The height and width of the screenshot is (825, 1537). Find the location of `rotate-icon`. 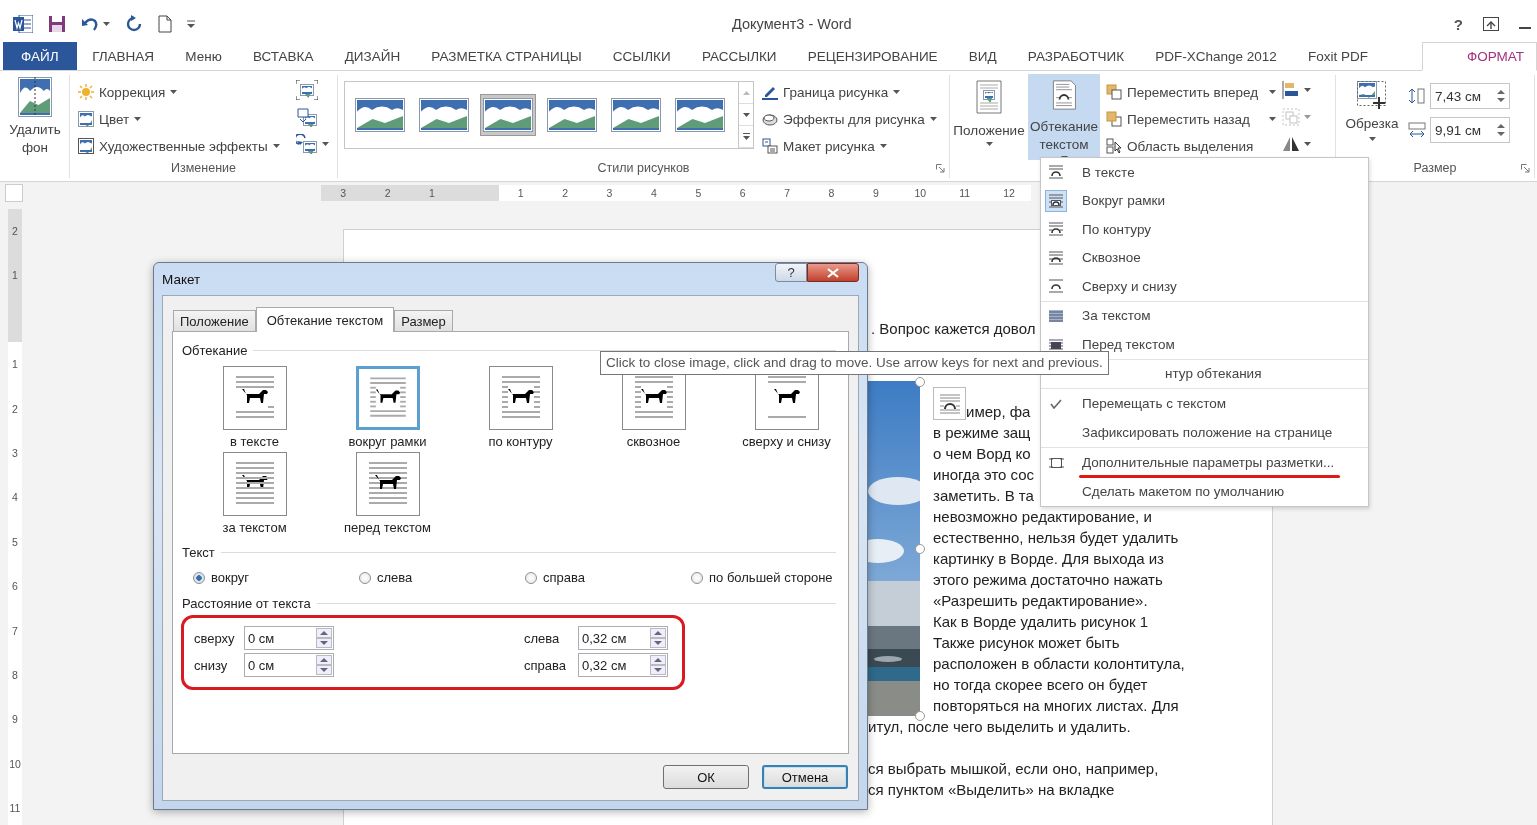

rotate-icon is located at coordinates (1291, 144).